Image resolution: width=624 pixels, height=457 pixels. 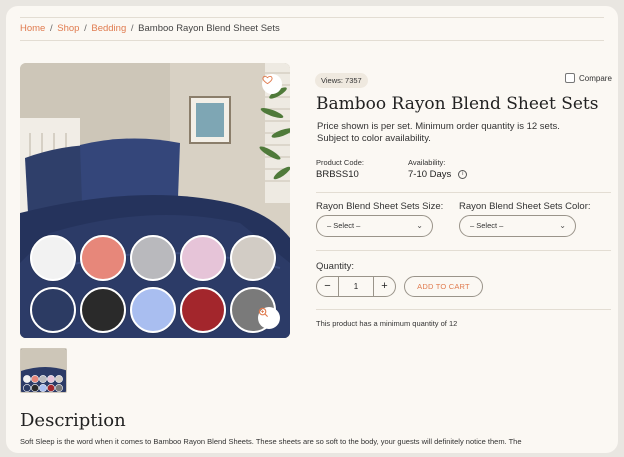 What do you see at coordinates (73, 420) in the screenshot?
I see `description-heading: Description` at bounding box center [73, 420].